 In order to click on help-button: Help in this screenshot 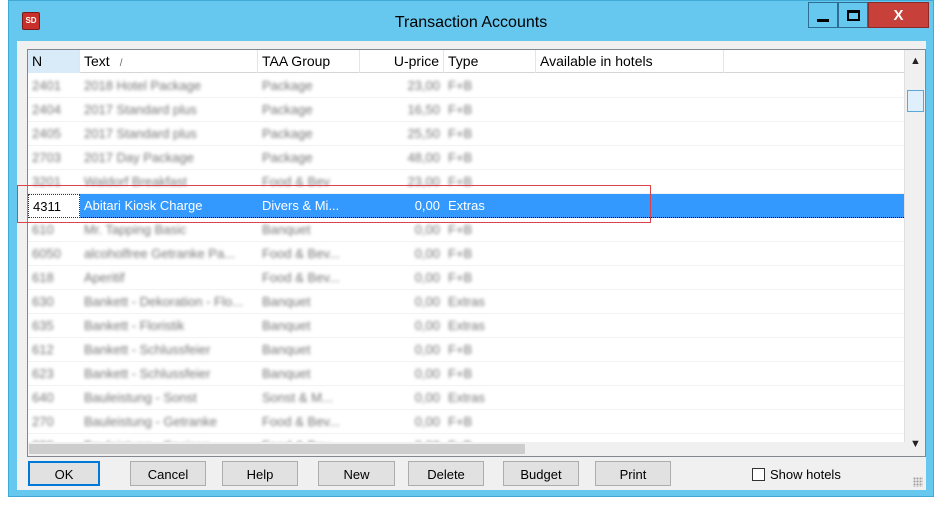, I will do `click(260, 473)`.